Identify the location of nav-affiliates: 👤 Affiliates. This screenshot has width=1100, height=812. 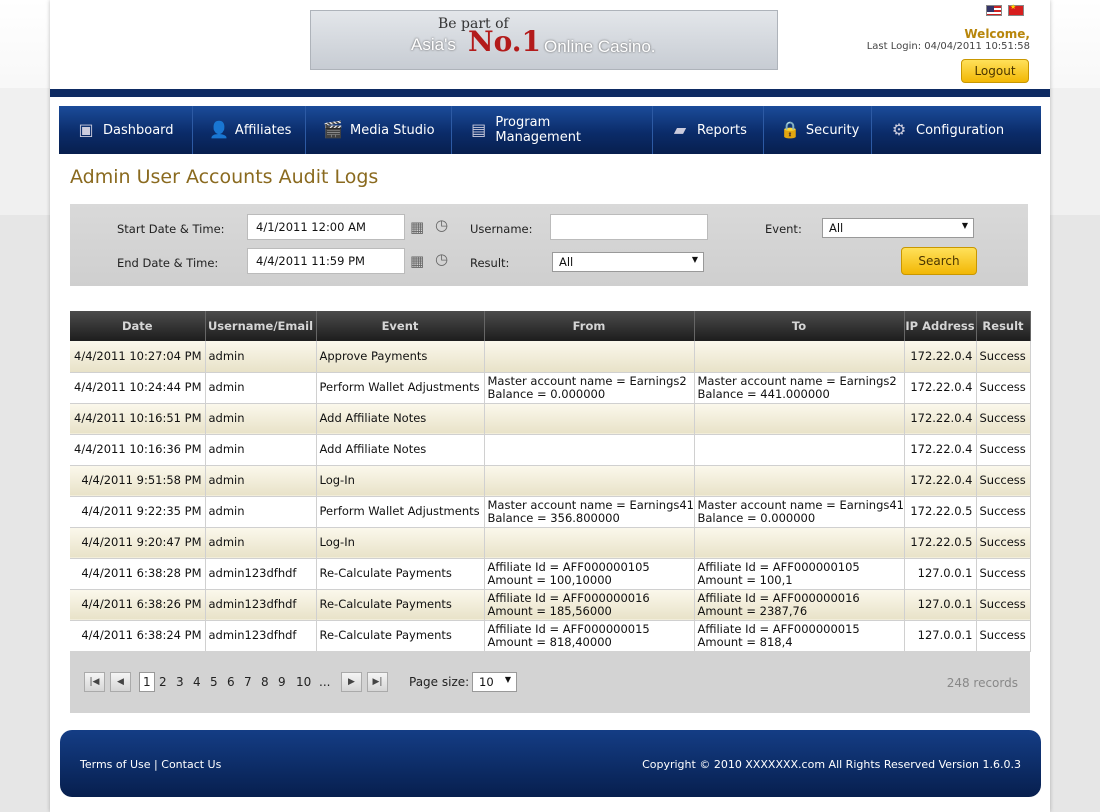
(249, 130).